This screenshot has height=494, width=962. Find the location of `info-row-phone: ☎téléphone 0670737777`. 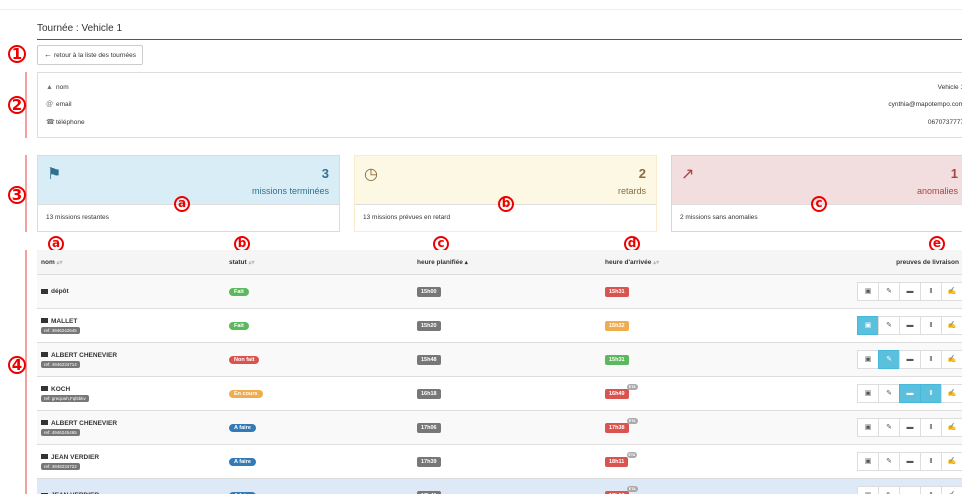

info-row-phone: ☎téléphone 0670737777 is located at coordinates (504, 123).